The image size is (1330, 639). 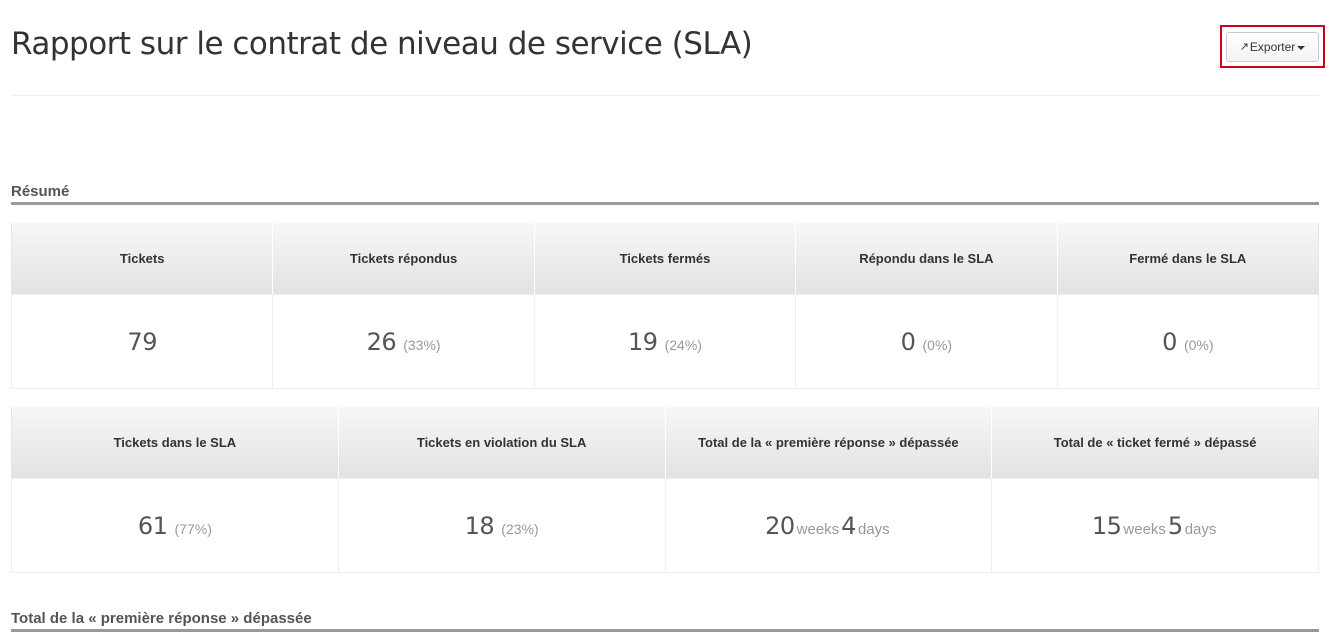 What do you see at coordinates (1155, 443) in the screenshot?
I see `column-header: Total de « ticket fermé » dépassé` at bounding box center [1155, 443].